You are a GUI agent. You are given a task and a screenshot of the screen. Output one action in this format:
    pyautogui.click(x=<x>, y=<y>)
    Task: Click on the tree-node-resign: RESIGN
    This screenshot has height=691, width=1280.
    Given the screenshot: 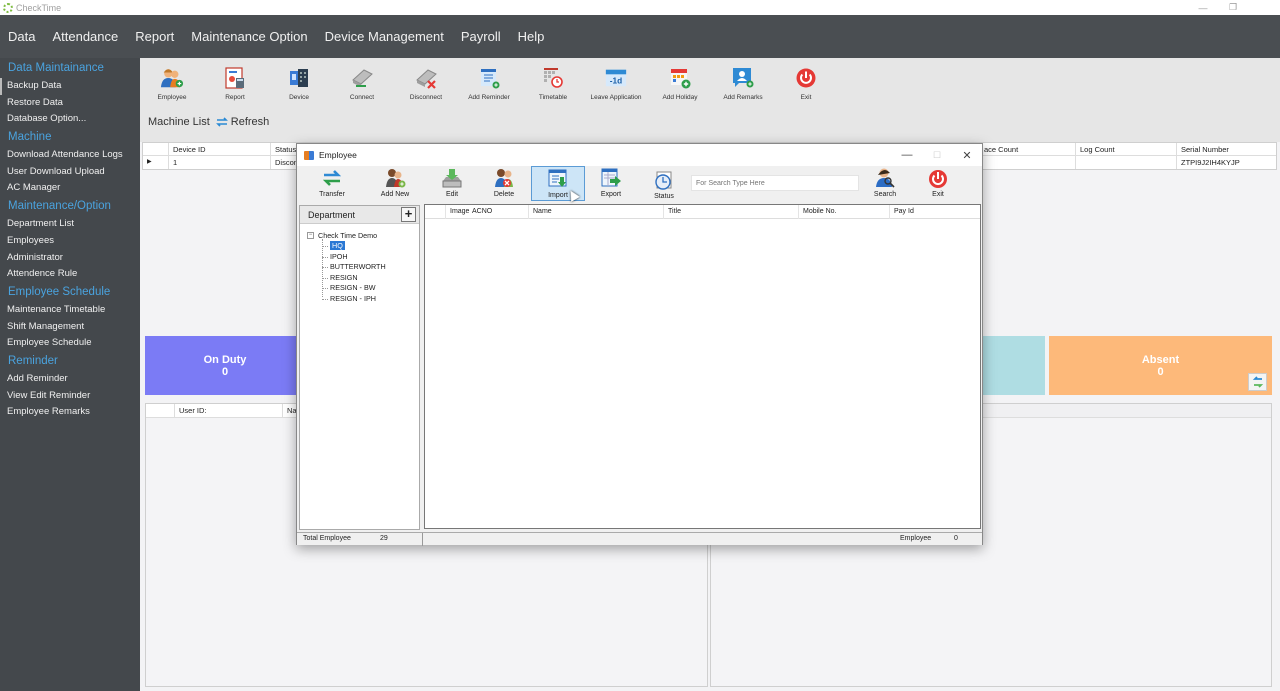 What is the action you would take?
    pyautogui.click(x=359, y=278)
    